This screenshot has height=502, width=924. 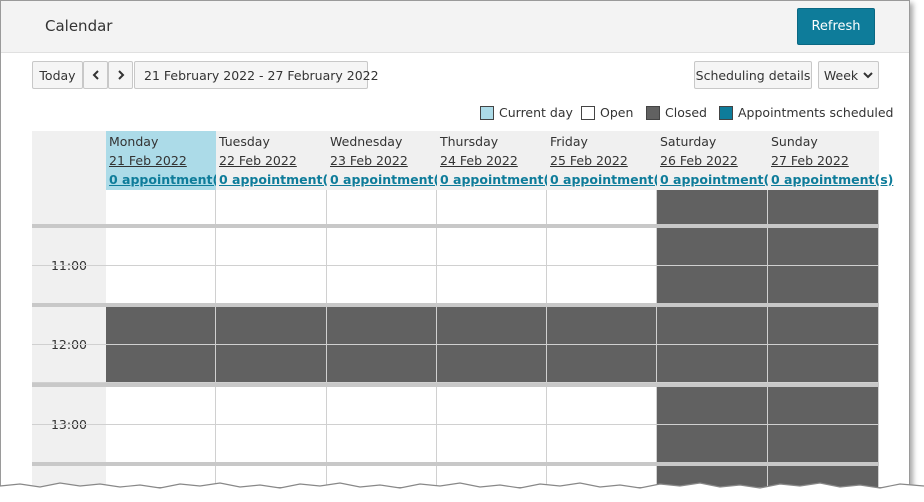 What do you see at coordinates (794, 141) in the screenshot?
I see `day-name: Sunday` at bounding box center [794, 141].